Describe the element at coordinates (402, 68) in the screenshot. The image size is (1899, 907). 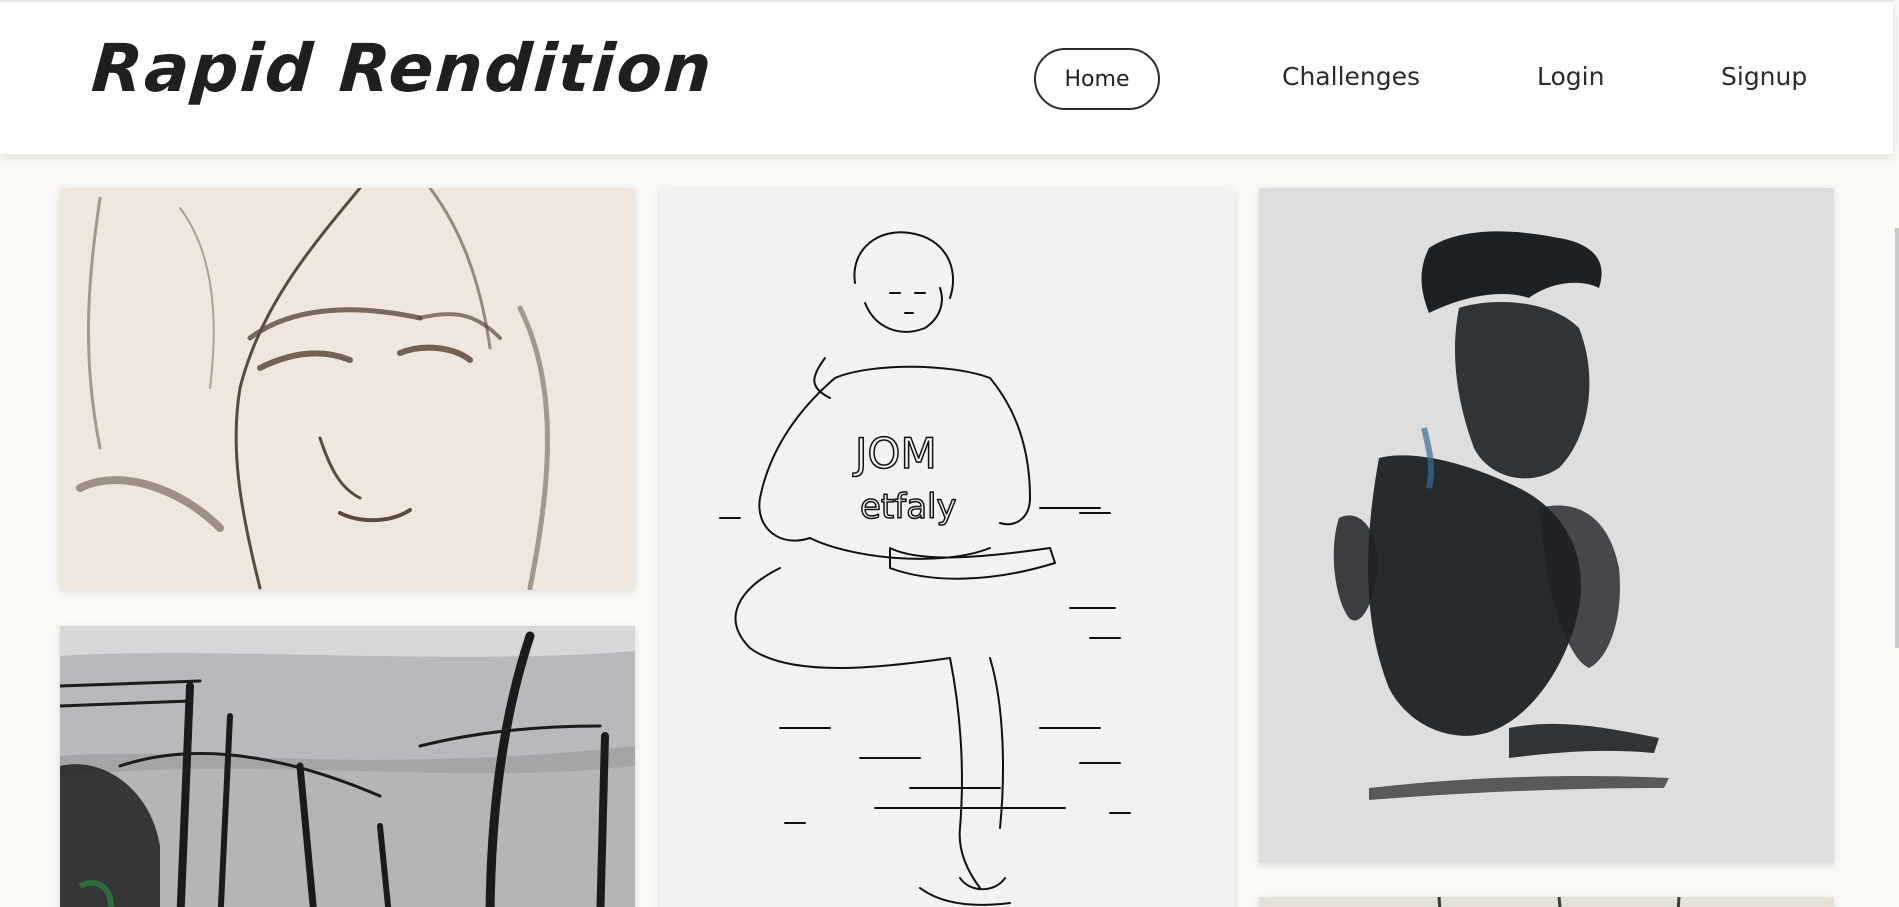
I see `site-logo: Rapid Rendition` at that location.